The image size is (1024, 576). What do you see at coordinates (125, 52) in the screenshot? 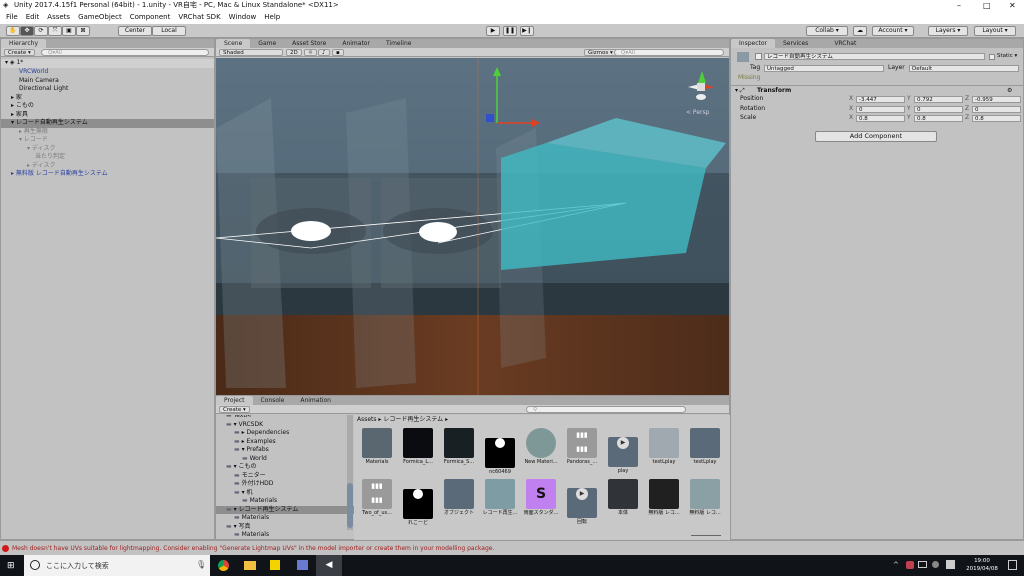
I see `hierarchy-search-input: Q▾All` at bounding box center [125, 52].